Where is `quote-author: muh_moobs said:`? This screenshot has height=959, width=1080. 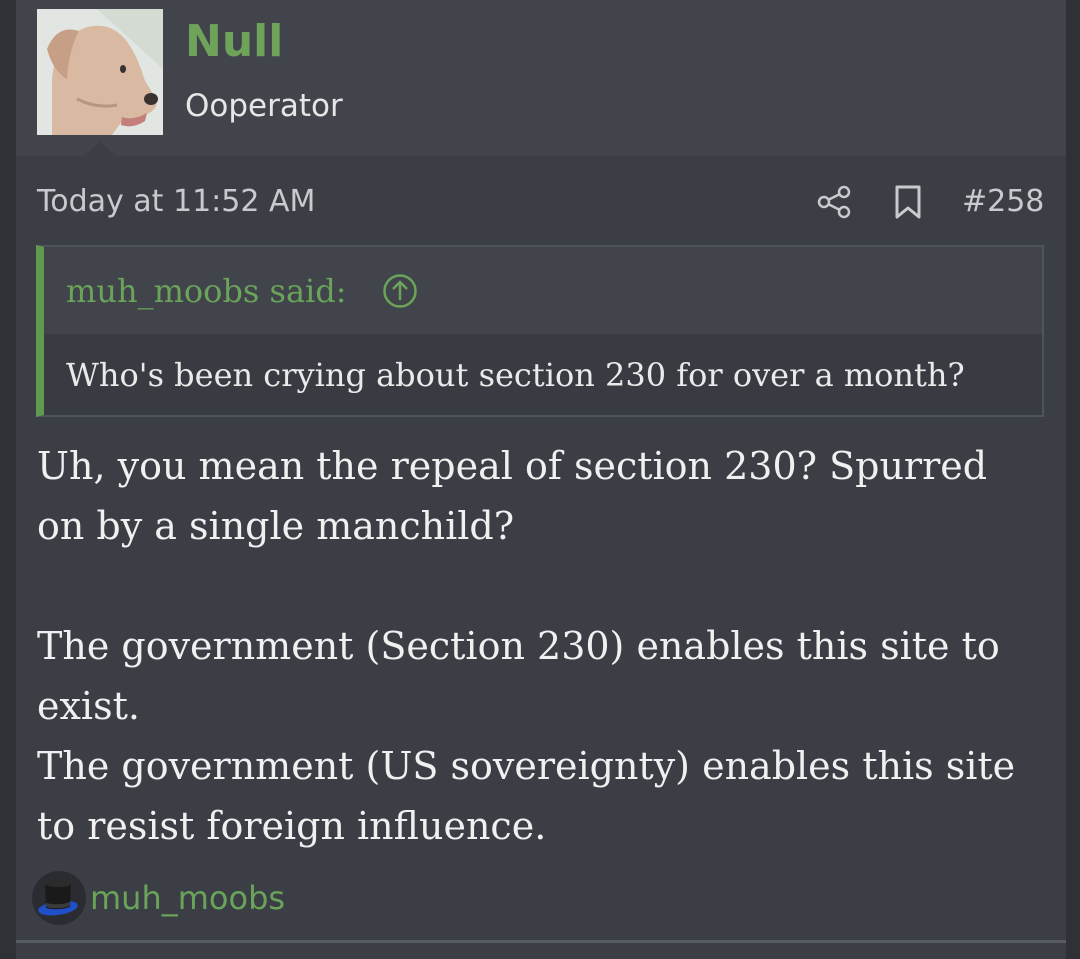 quote-author: muh_moobs said: is located at coordinates (206, 291).